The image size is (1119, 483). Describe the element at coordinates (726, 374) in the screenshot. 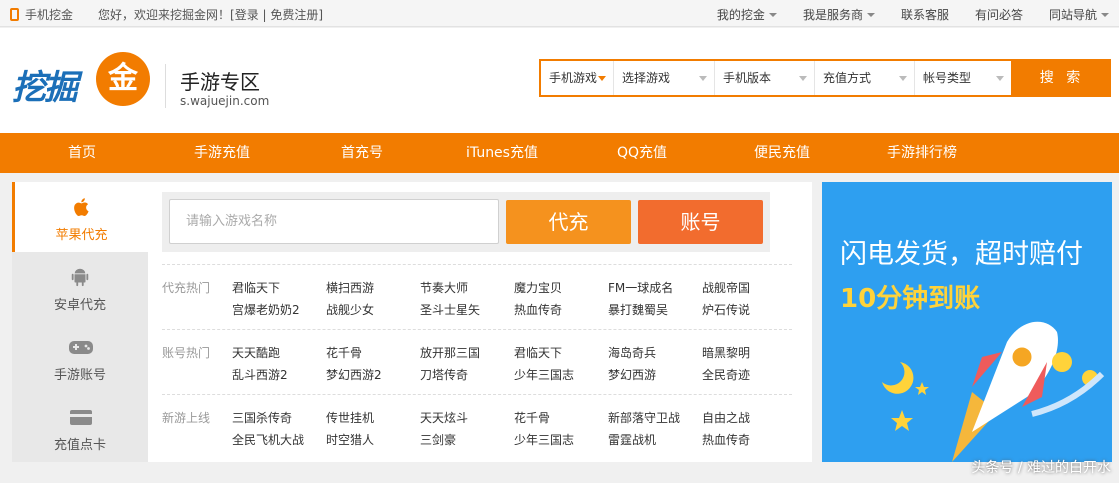

I see `game-link: 全民奇迹` at that location.